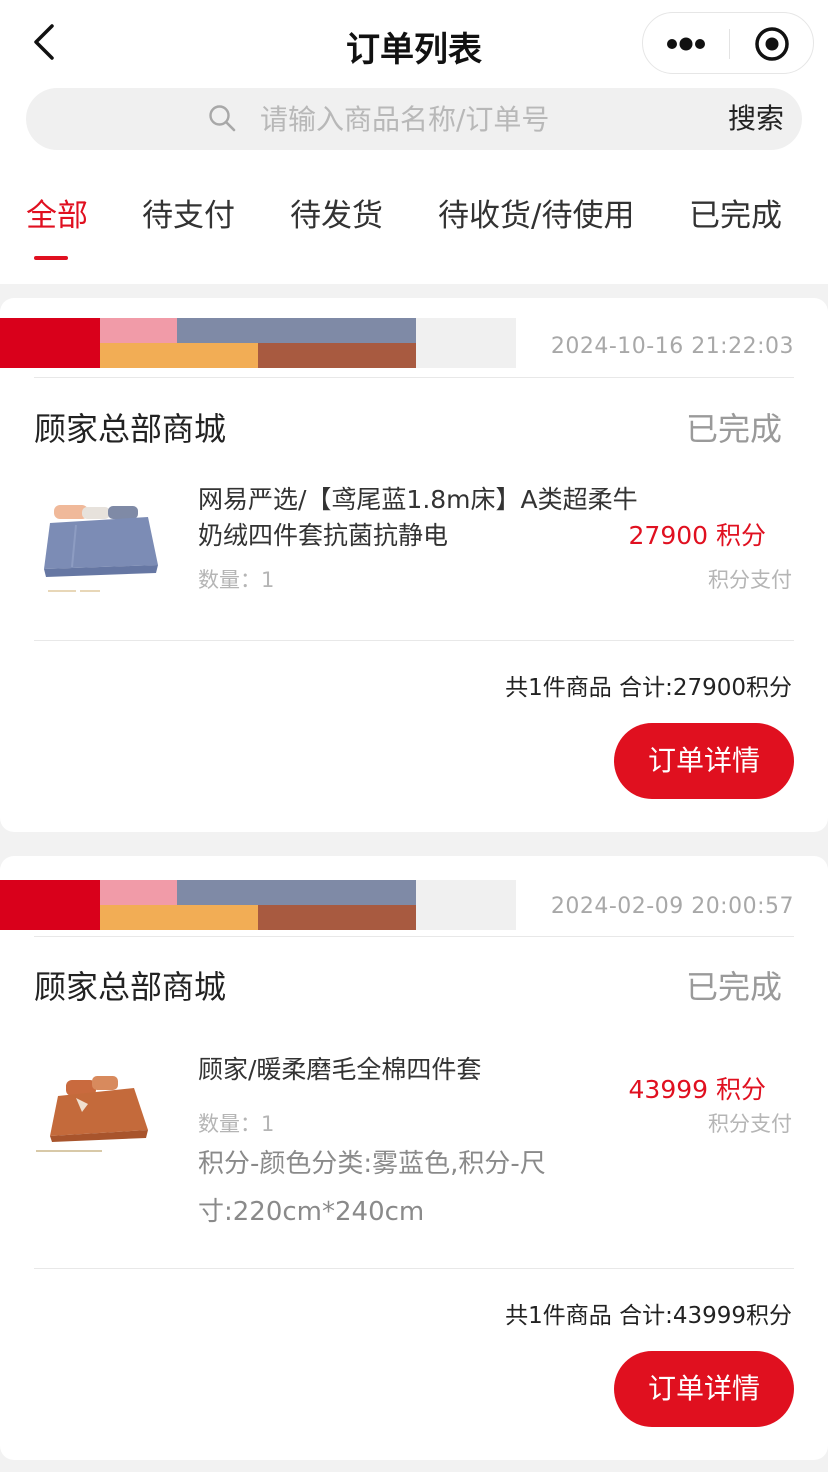  What do you see at coordinates (188, 212) in the screenshot?
I see `tab-pending-payment: 待支付` at bounding box center [188, 212].